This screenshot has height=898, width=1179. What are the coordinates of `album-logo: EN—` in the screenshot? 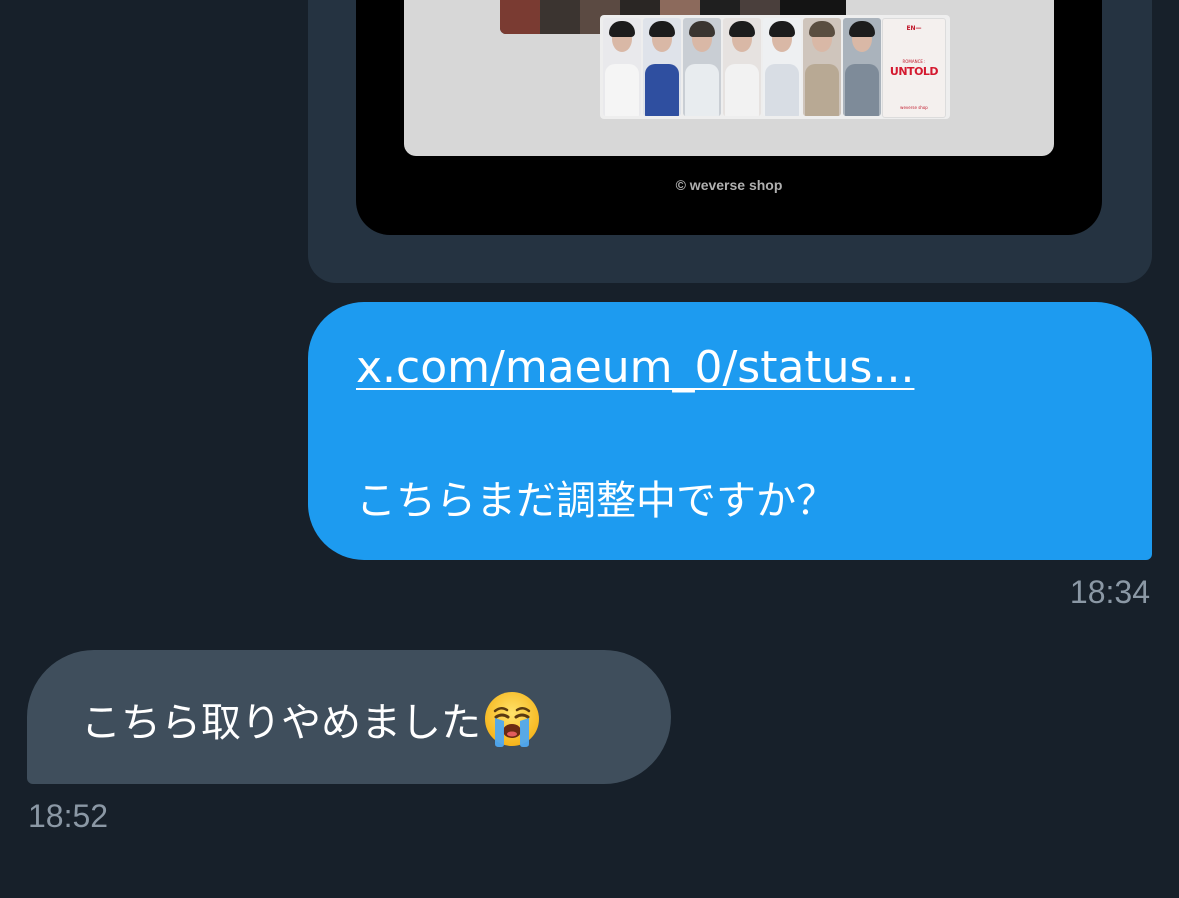 It's located at (914, 28).